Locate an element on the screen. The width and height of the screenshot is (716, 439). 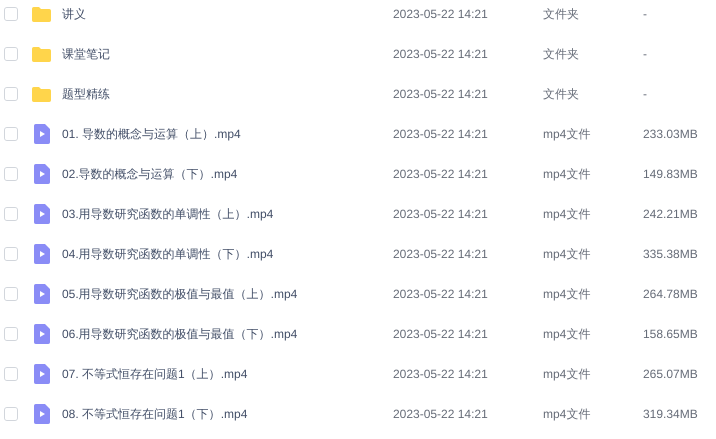
file-size: 242.21MB is located at coordinates (671, 214).